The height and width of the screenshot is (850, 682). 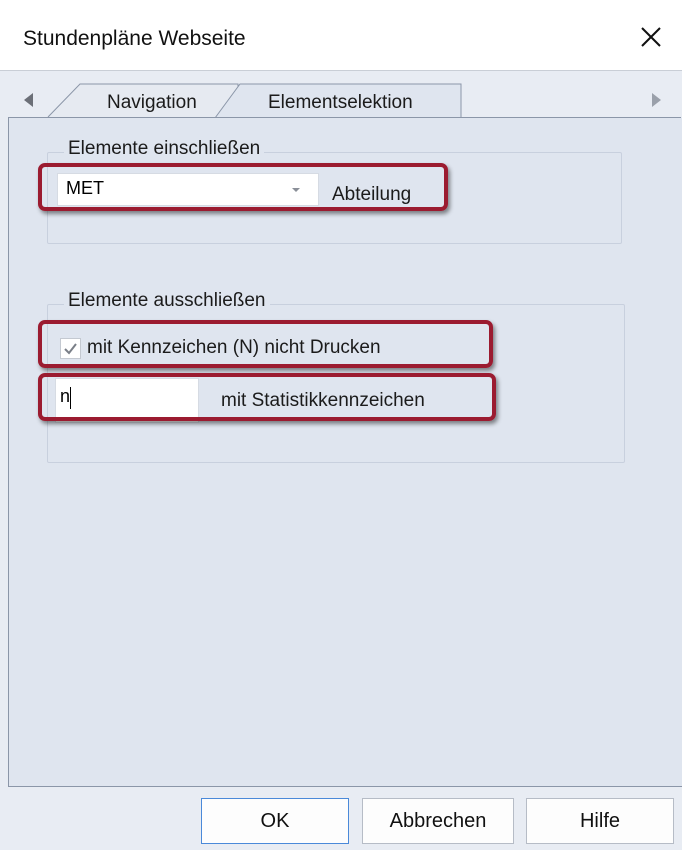 I want to click on text-caret, so click(x=70, y=398).